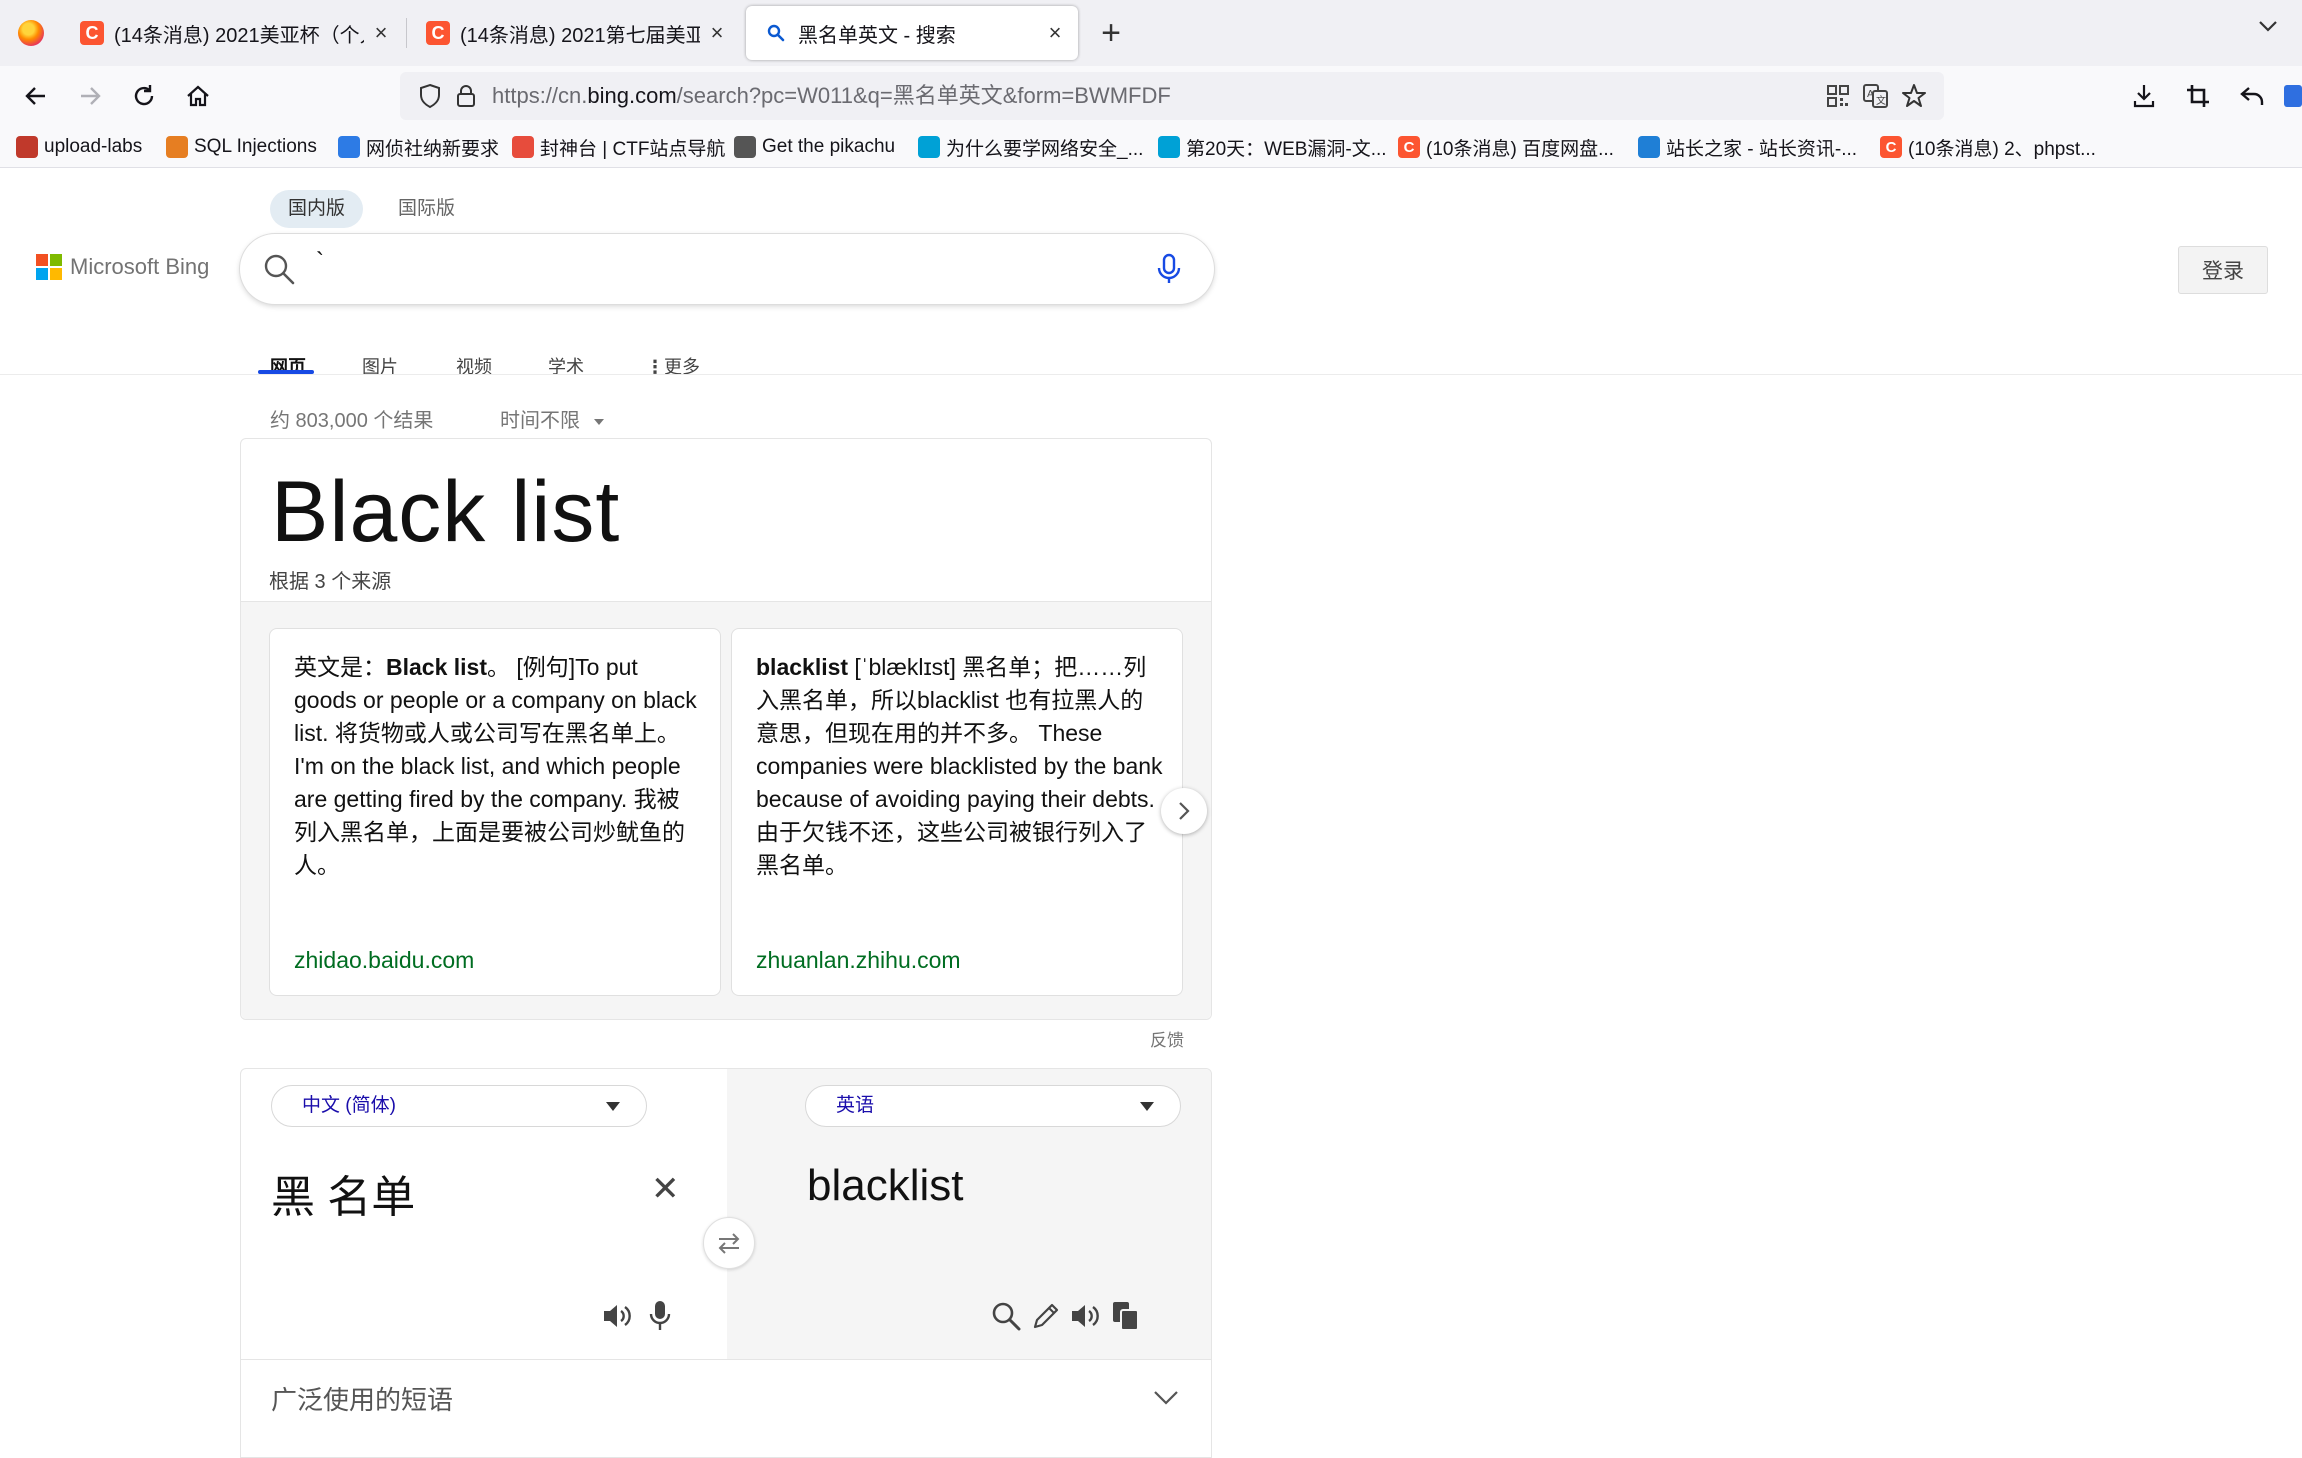 Image resolution: width=2302 pixels, height=1458 pixels. What do you see at coordinates (665, 1189) in the screenshot?
I see `clear-icon: ✕` at bounding box center [665, 1189].